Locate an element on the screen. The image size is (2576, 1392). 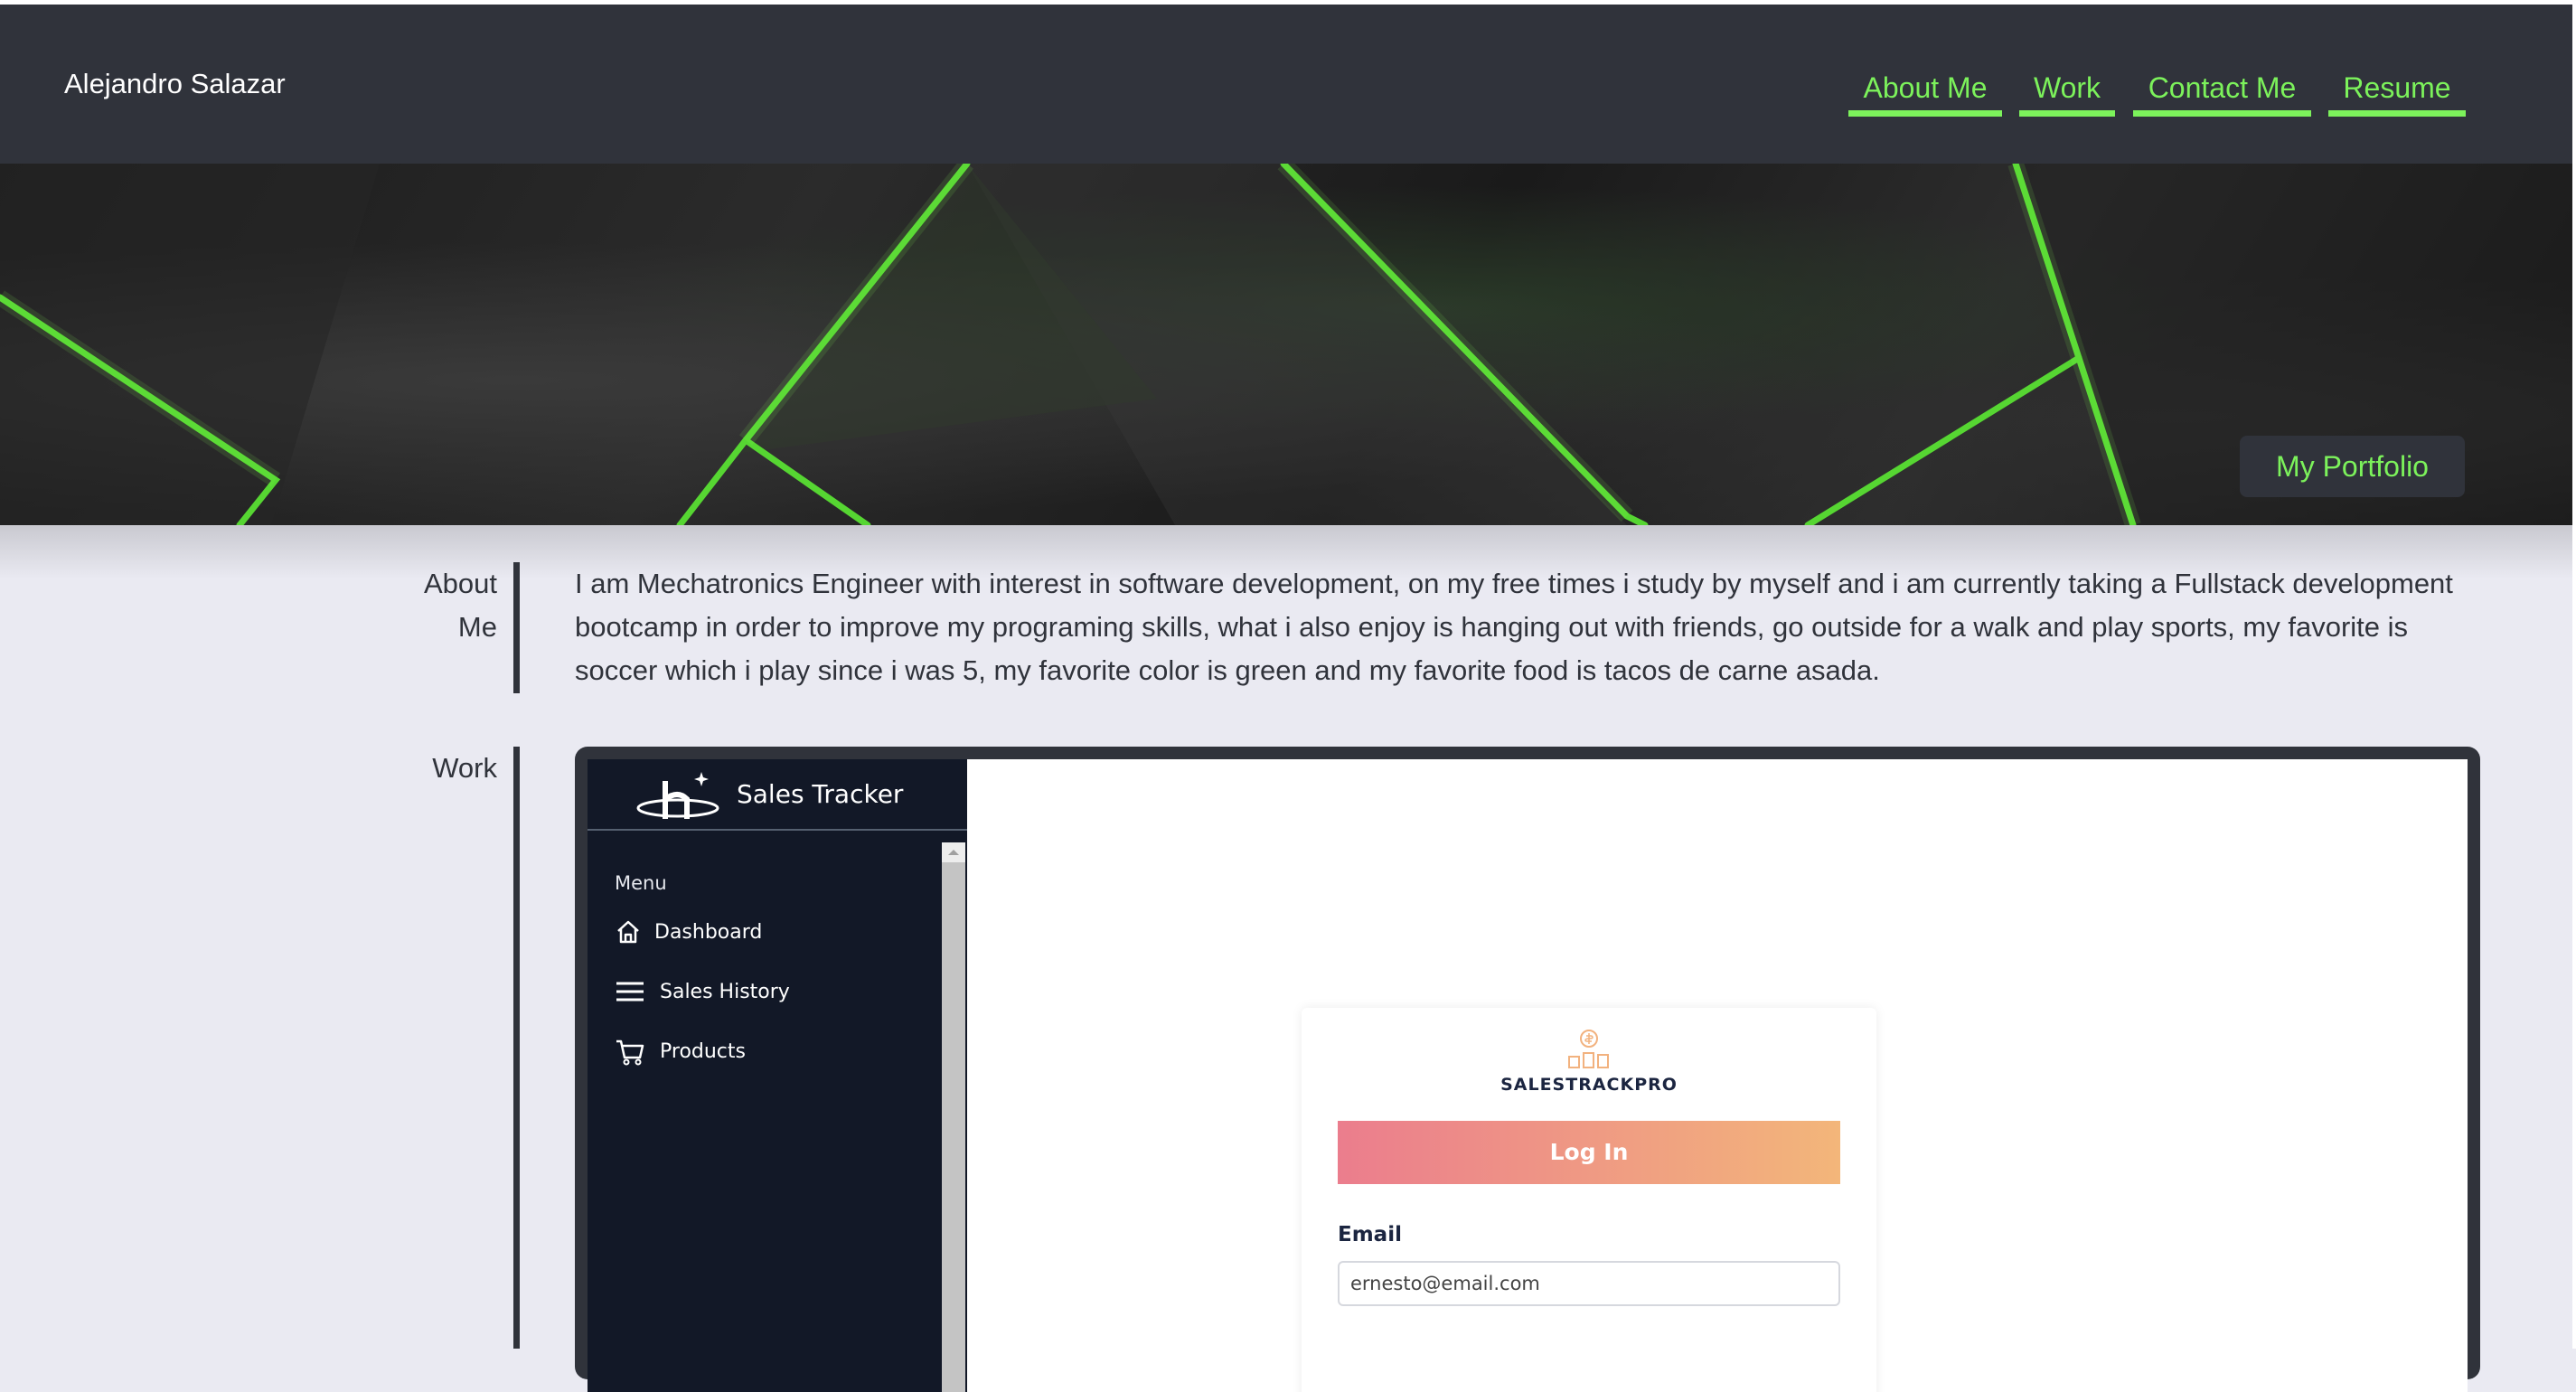
app-menu-label: Menu is located at coordinates (641, 883).